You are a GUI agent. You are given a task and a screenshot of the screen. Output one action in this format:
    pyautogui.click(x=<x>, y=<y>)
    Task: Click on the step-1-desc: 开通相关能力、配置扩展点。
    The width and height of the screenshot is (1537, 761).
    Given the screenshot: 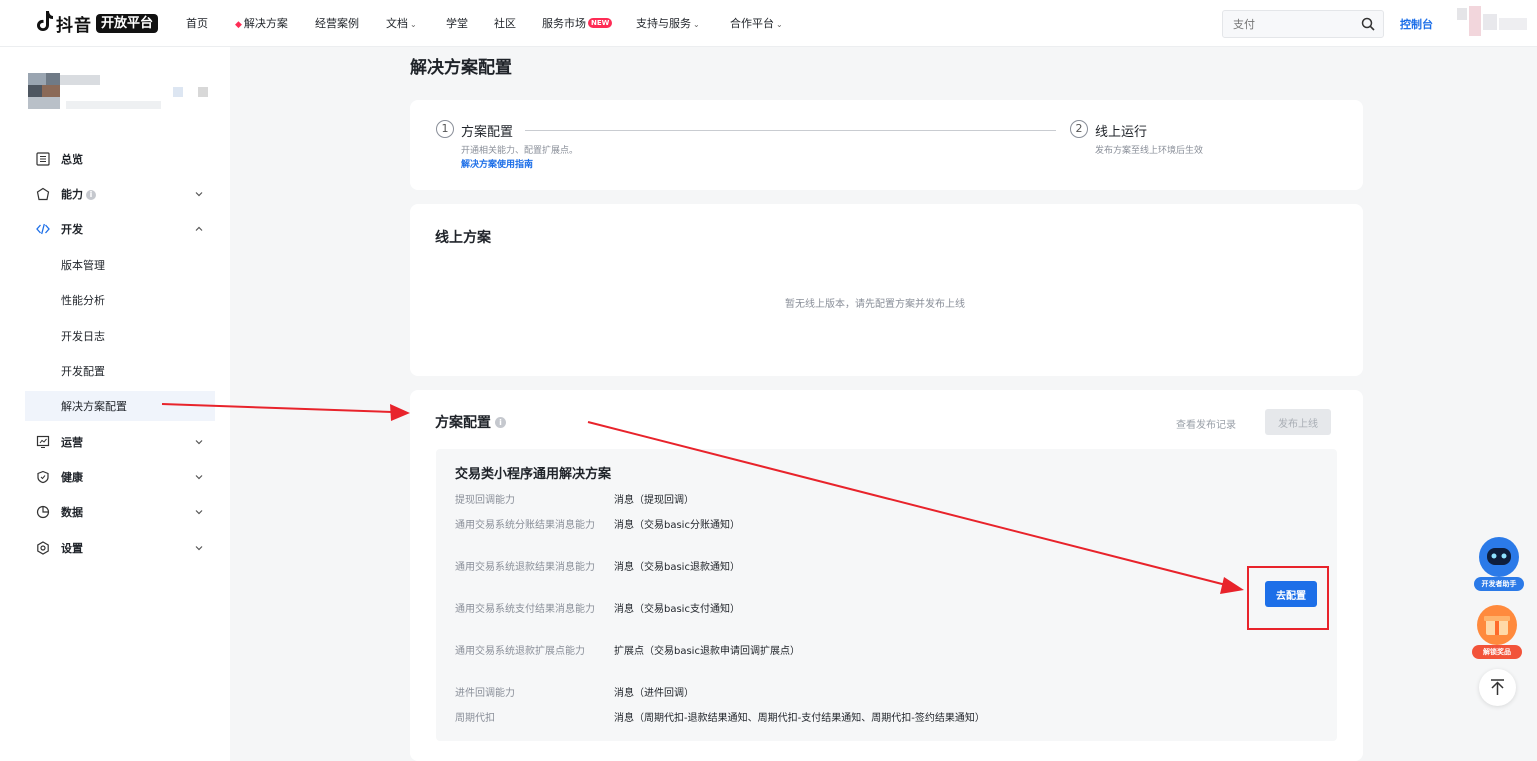 What is the action you would take?
    pyautogui.click(x=520, y=151)
    